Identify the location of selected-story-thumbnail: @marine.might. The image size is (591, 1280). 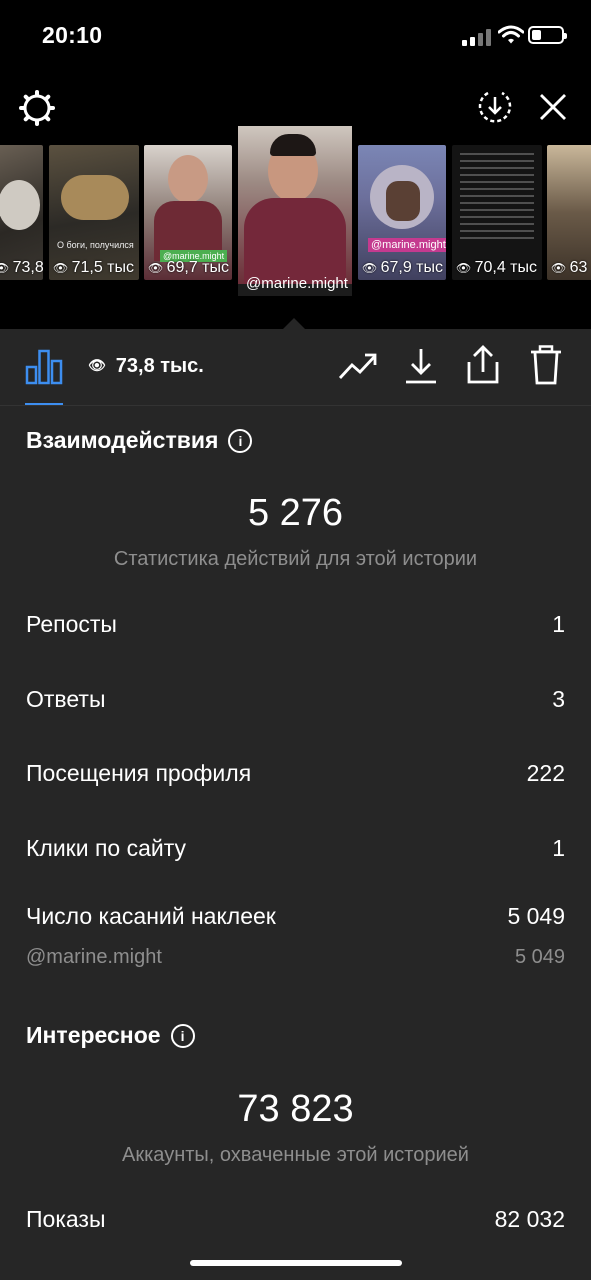
(295, 211).